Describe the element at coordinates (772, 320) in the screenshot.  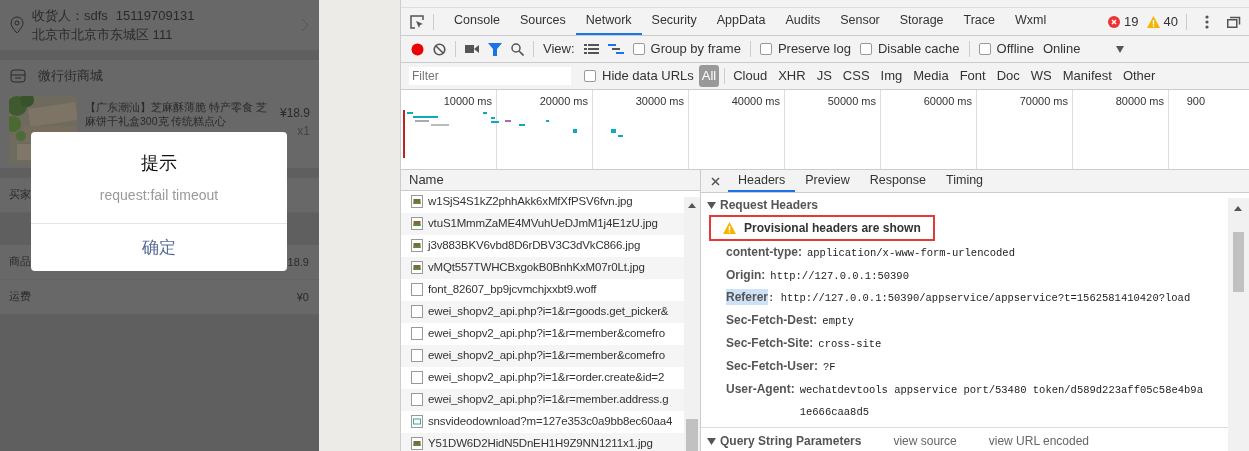
I see `header-name: Sec-Fetch-Dest:` at that location.